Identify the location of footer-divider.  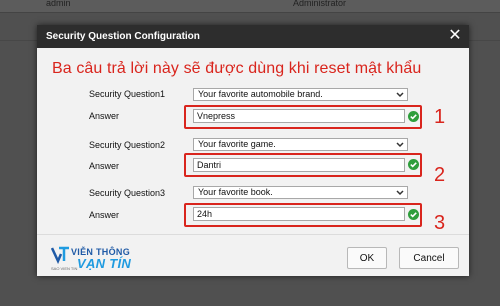
(253, 234).